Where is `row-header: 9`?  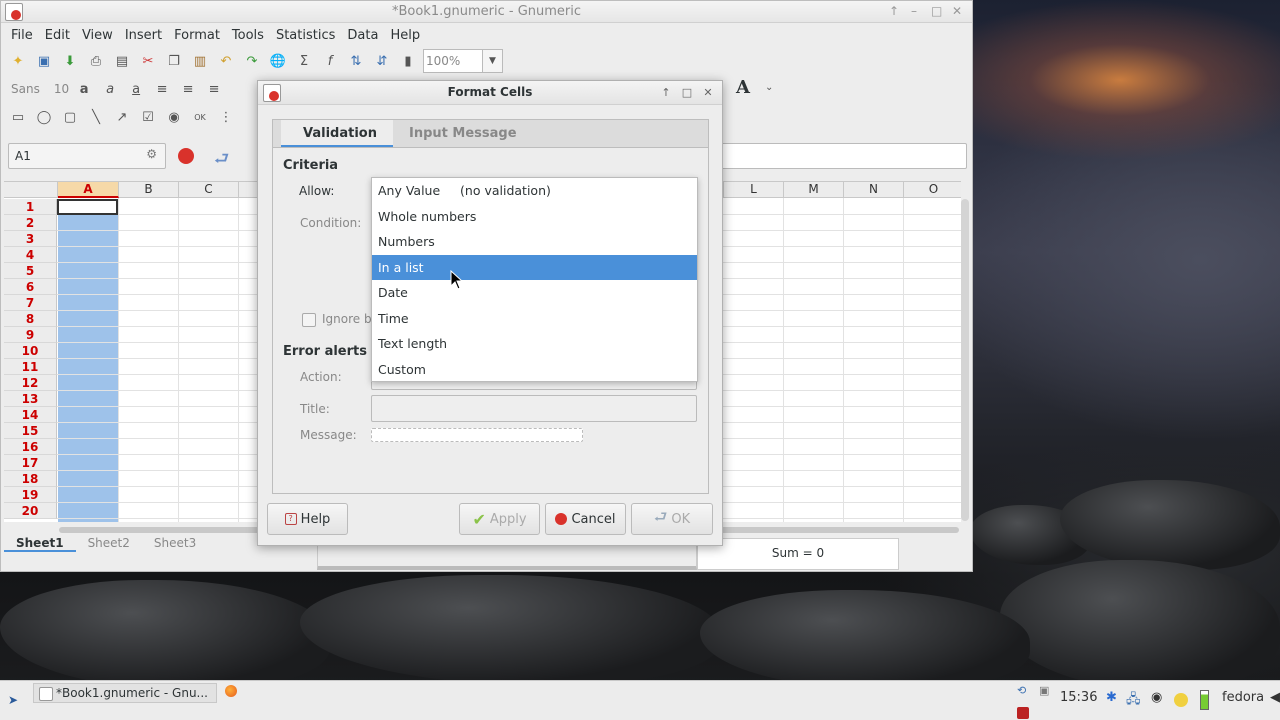 row-header: 9 is located at coordinates (30, 335).